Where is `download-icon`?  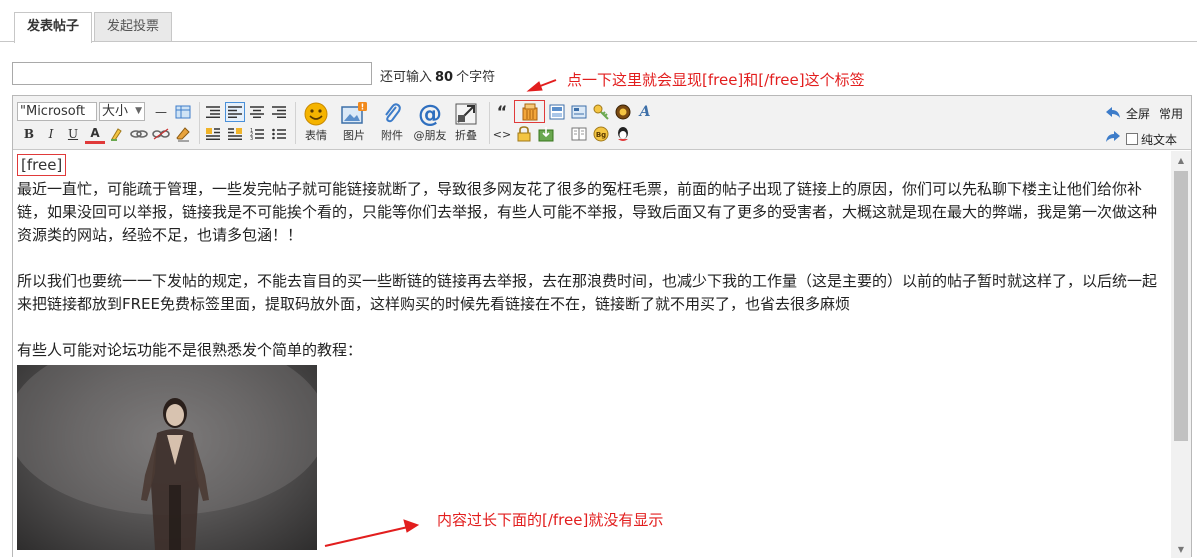 download-icon is located at coordinates (546, 134).